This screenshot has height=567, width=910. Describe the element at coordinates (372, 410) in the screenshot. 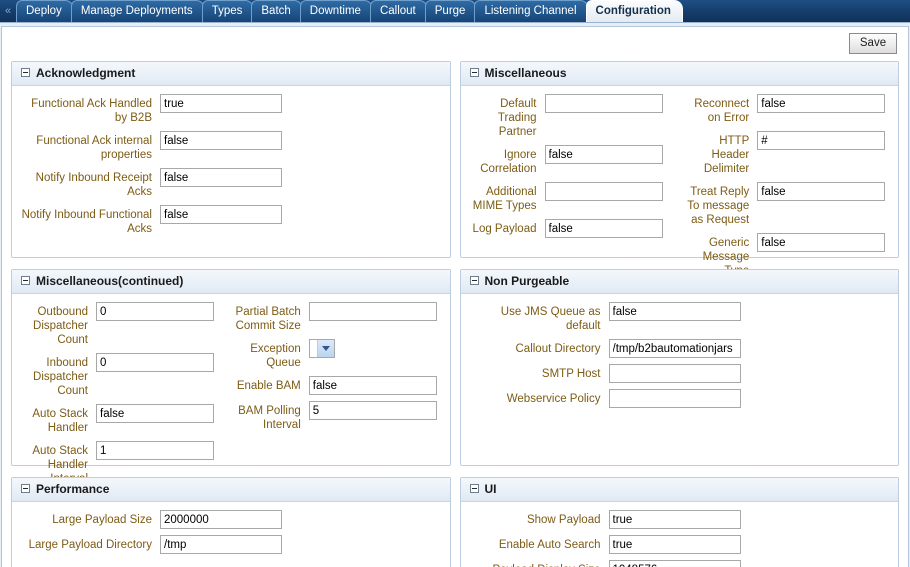

I see `bam-polling-interval-input` at that location.